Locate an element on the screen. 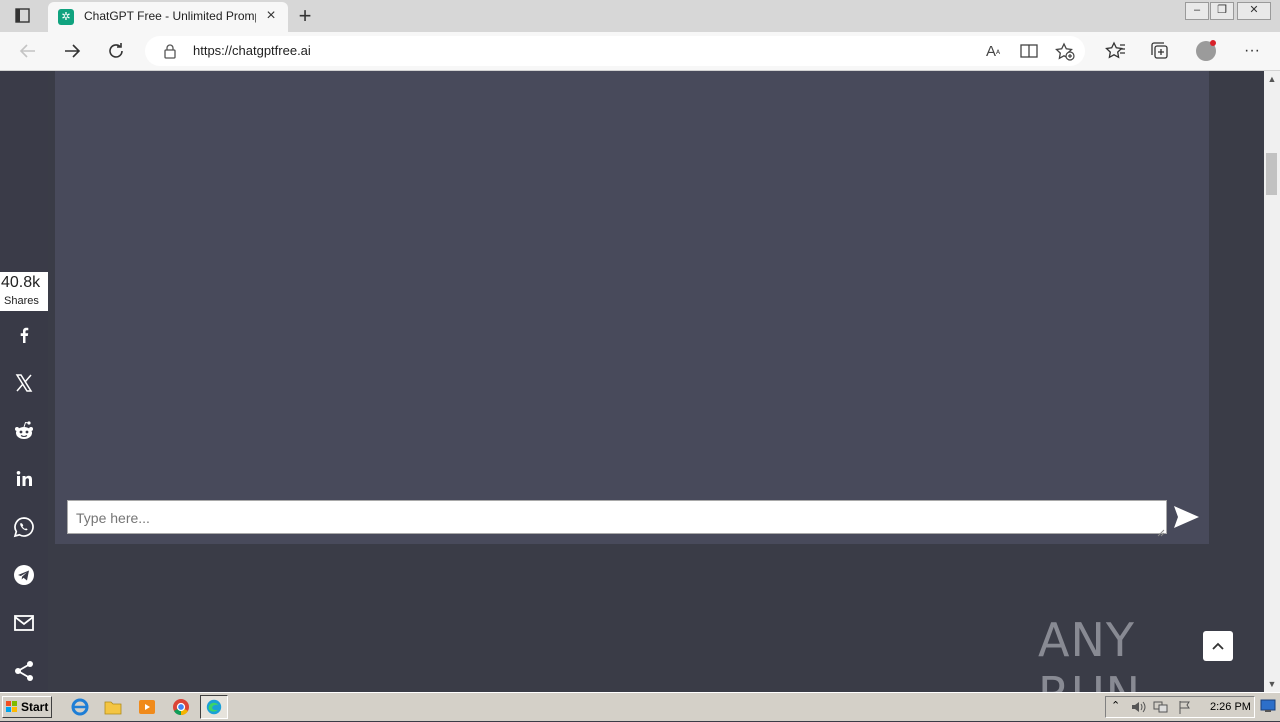 This screenshot has width=1280, height=722. scroll-up-arrow-icon: ▲ is located at coordinates (1272, 79).